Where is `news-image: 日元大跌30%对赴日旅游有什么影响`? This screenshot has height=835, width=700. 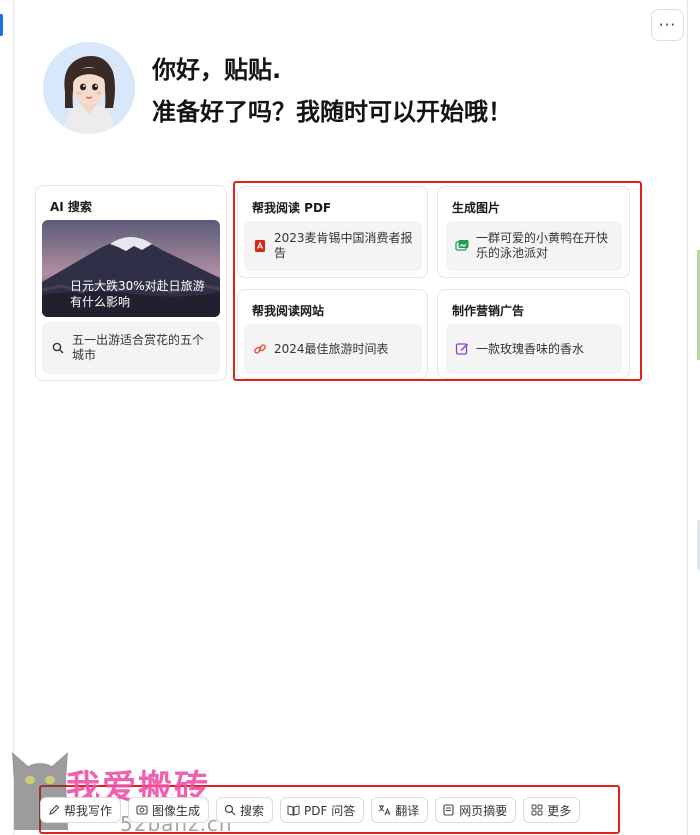
news-image: 日元大跌30%对赴日旅游有什么影响 is located at coordinates (131, 268).